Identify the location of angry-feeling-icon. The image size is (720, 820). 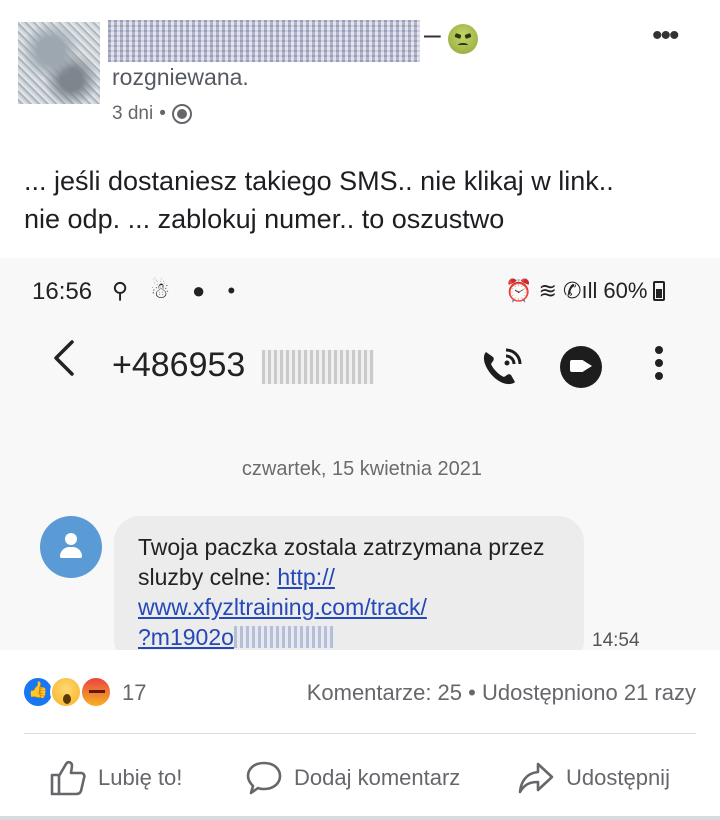
(463, 39).